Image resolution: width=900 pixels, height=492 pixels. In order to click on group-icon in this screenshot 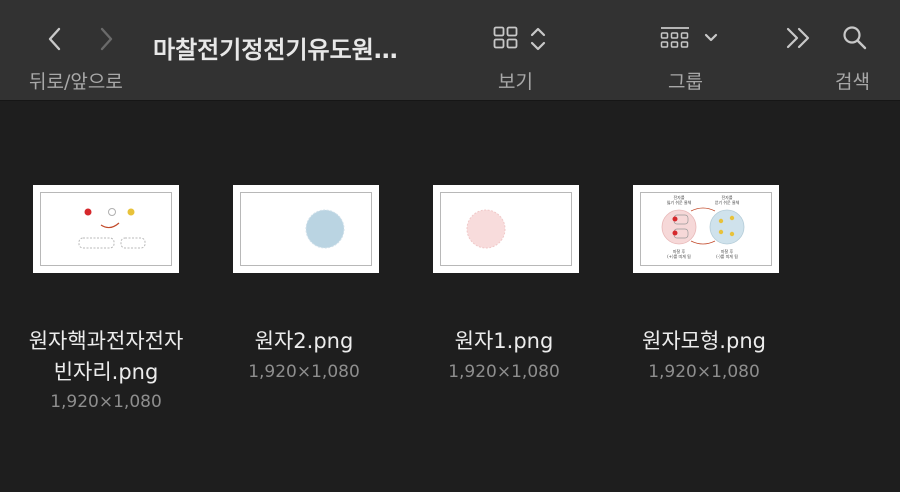, I will do `click(675, 38)`.